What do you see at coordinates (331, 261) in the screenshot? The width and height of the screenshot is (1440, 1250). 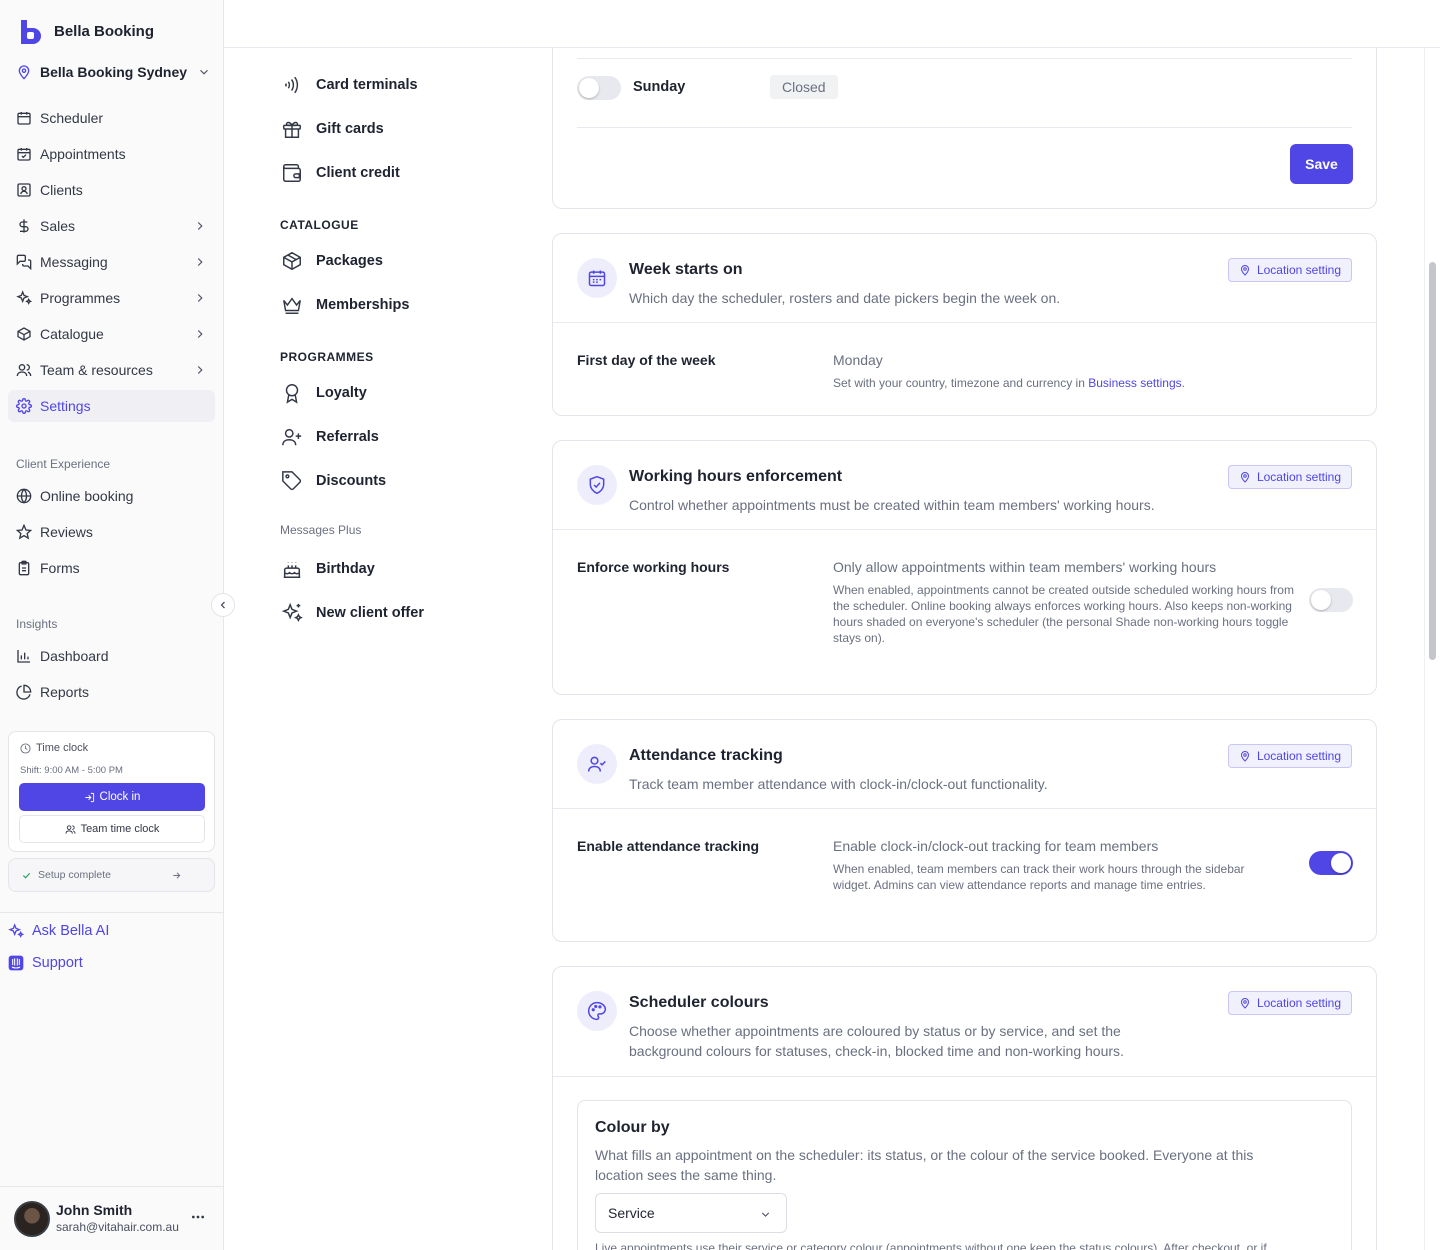 I see `settings-nav-packages: Packages` at bounding box center [331, 261].